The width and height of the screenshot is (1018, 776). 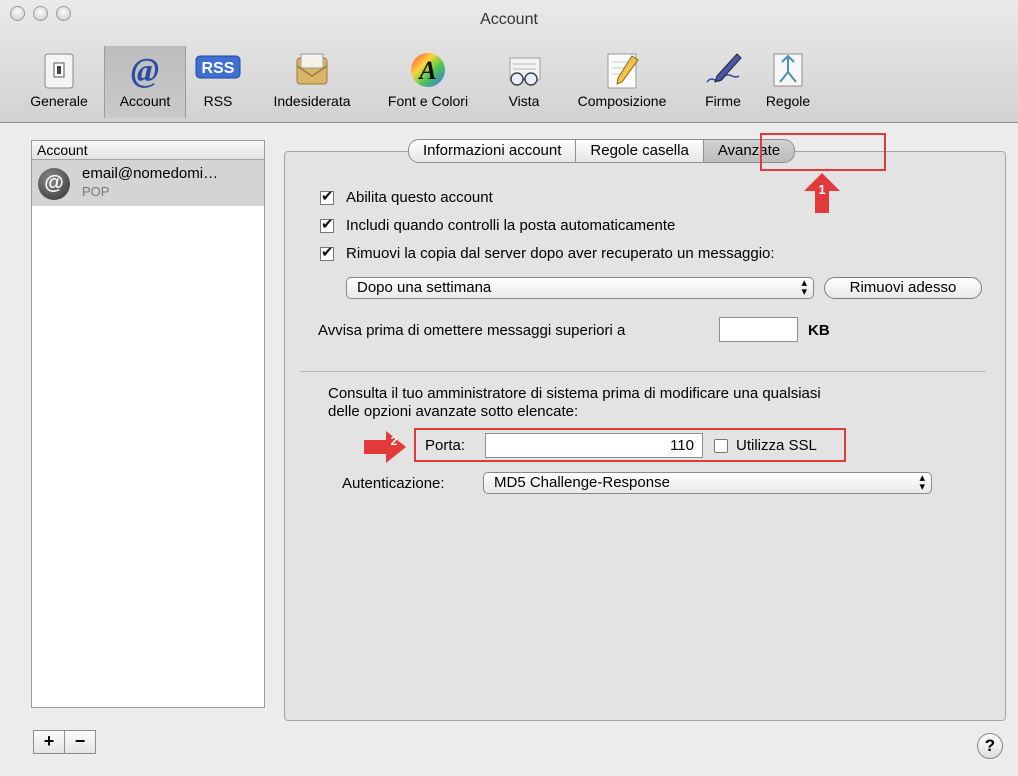 I want to click on account-type: POP, so click(x=96, y=191).